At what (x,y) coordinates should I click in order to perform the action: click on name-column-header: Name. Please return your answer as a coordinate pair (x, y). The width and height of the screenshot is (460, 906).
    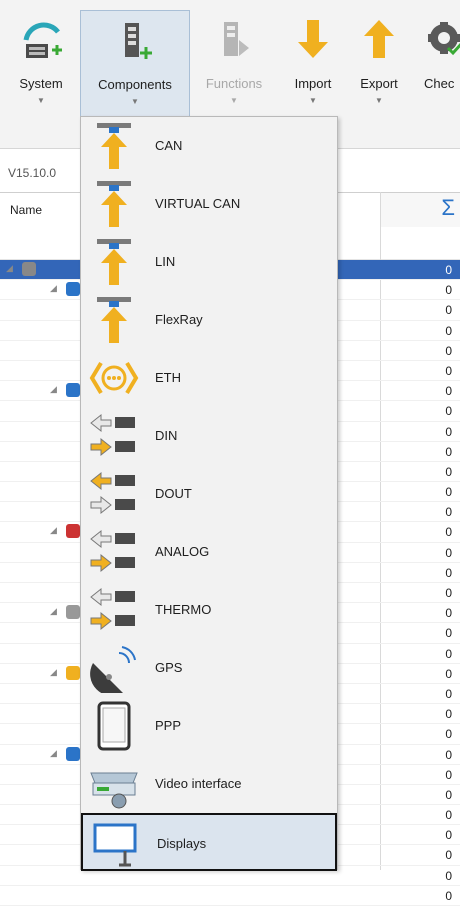
    Looking at the image, I should click on (26, 210).